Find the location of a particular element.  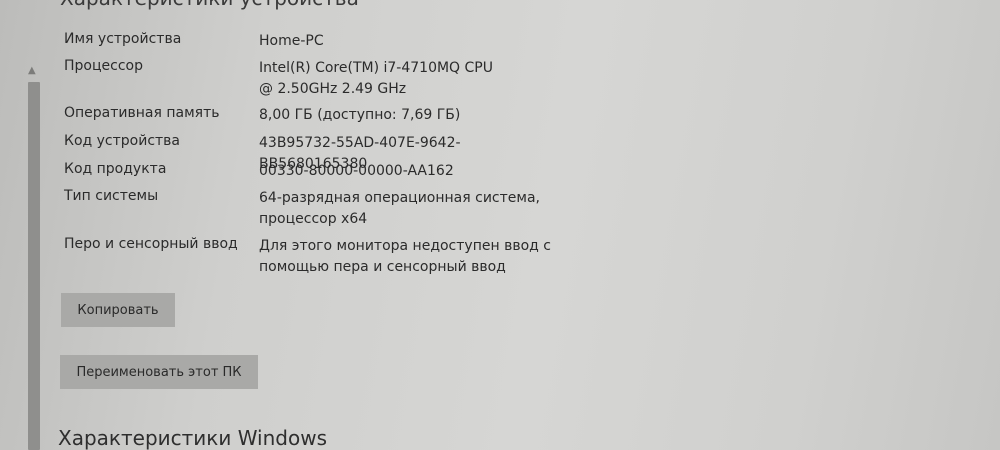

windows-specs-heading: Характеристики Windows is located at coordinates (192, 438).